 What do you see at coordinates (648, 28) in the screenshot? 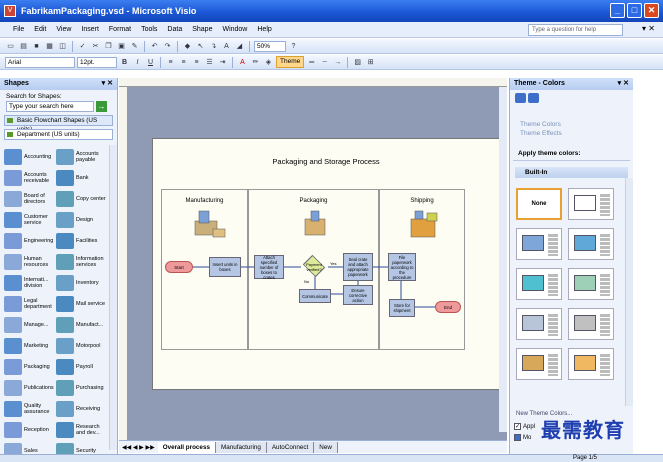
I see `close-document-icon: ▾ ✕` at bounding box center [648, 28].